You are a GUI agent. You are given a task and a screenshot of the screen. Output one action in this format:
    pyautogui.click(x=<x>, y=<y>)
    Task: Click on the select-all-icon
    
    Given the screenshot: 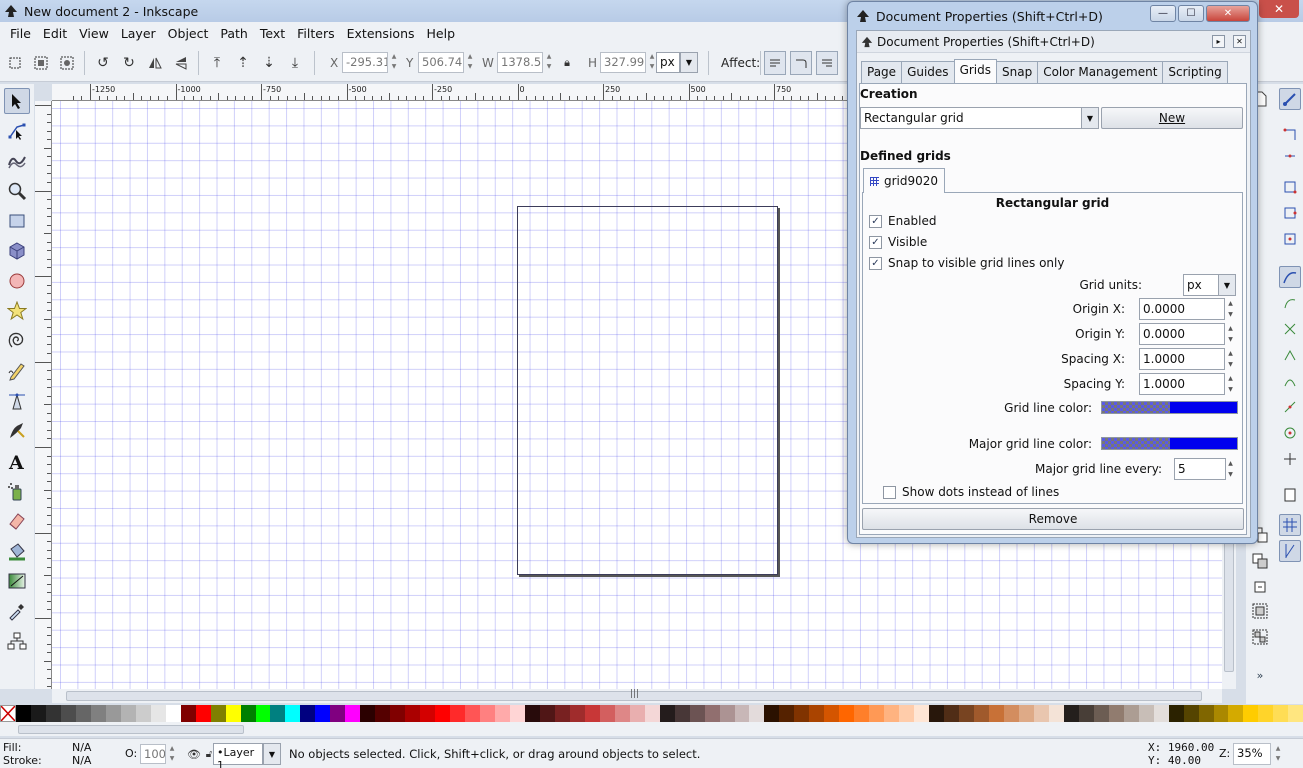 What is the action you would take?
    pyautogui.click(x=15, y=63)
    